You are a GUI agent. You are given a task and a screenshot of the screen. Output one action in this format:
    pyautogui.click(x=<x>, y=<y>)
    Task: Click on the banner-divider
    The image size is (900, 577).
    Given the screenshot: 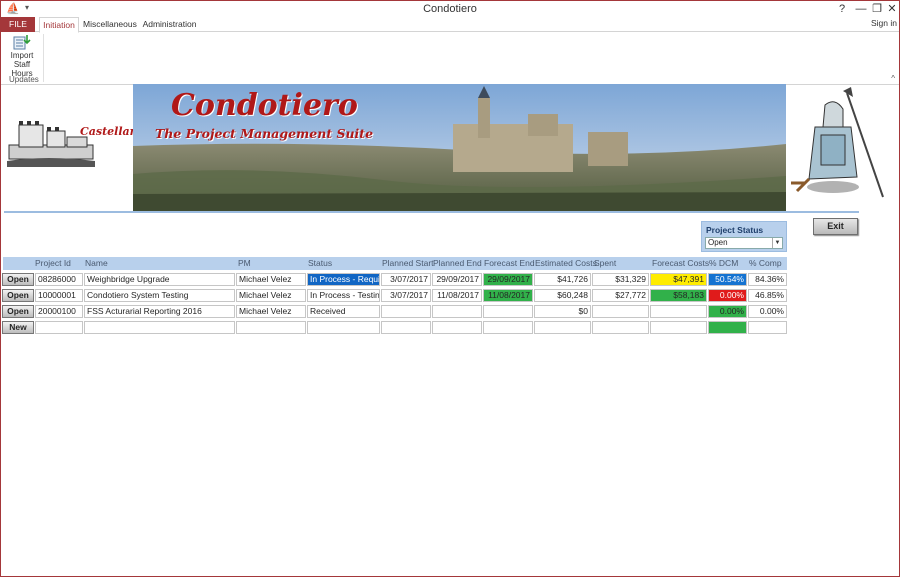 What is the action you would take?
    pyautogui.click(x=431, y=212)
    